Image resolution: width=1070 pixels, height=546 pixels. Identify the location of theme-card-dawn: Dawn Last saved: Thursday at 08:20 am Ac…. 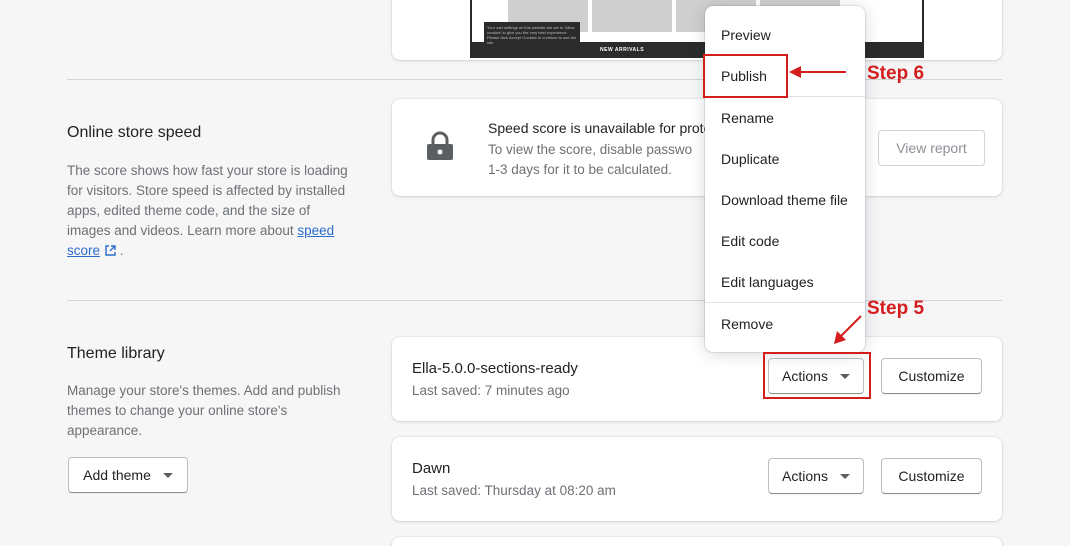
(697, 479).